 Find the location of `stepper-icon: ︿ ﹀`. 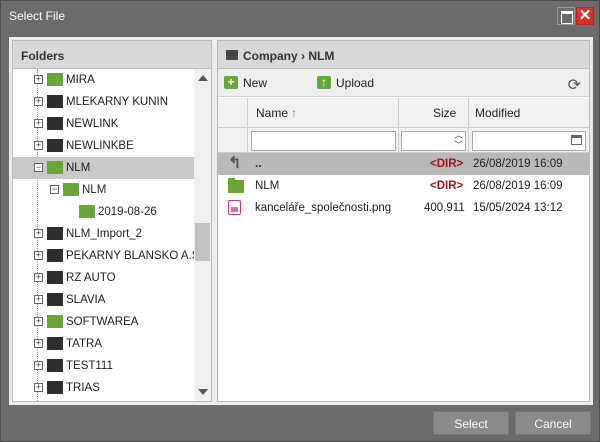

stepper-icon: ︿ ﹀ is located at coordinates (458, 140).